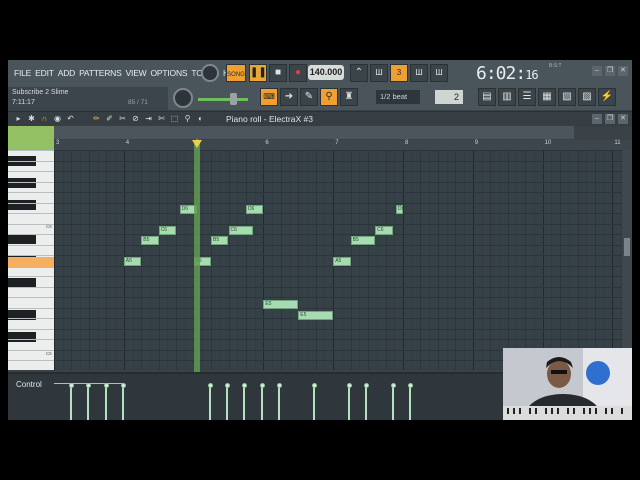 Image resolution: width=640 pixels, height=480 pixels. I want to click on note-d6: D6, so click(400, 209).